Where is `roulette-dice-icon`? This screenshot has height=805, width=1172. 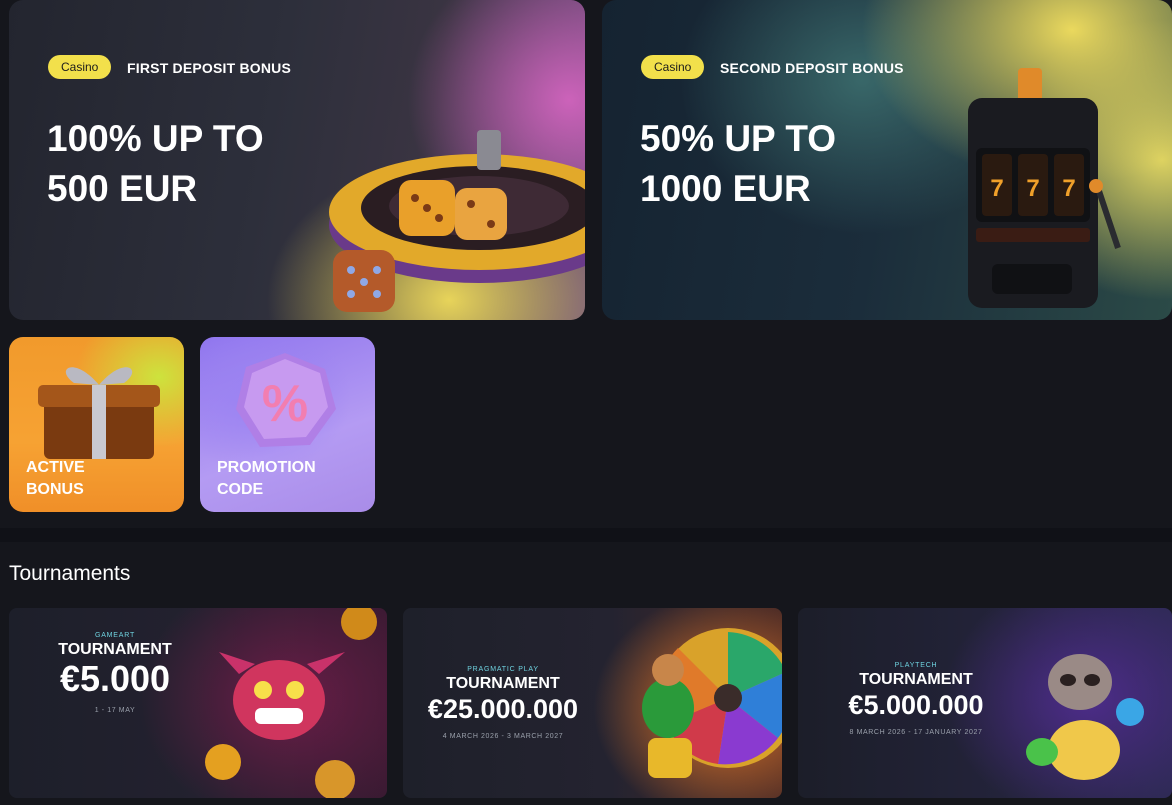
roulette-dice-icon is located at coordinates (457, 221).